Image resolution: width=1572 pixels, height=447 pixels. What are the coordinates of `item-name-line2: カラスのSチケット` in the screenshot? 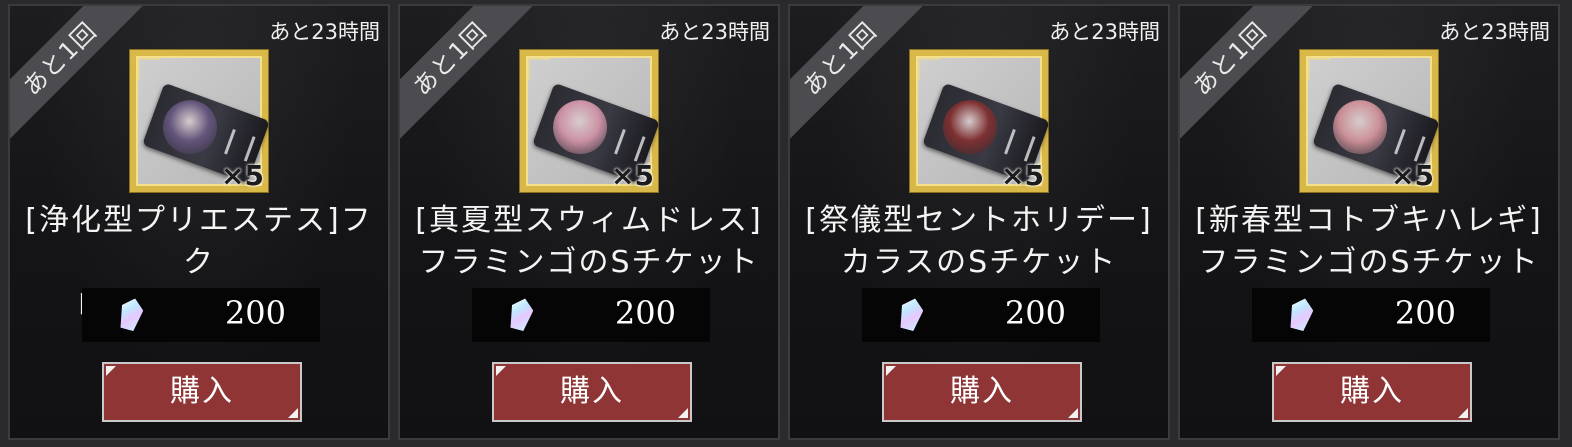 It's located at (979, 262).